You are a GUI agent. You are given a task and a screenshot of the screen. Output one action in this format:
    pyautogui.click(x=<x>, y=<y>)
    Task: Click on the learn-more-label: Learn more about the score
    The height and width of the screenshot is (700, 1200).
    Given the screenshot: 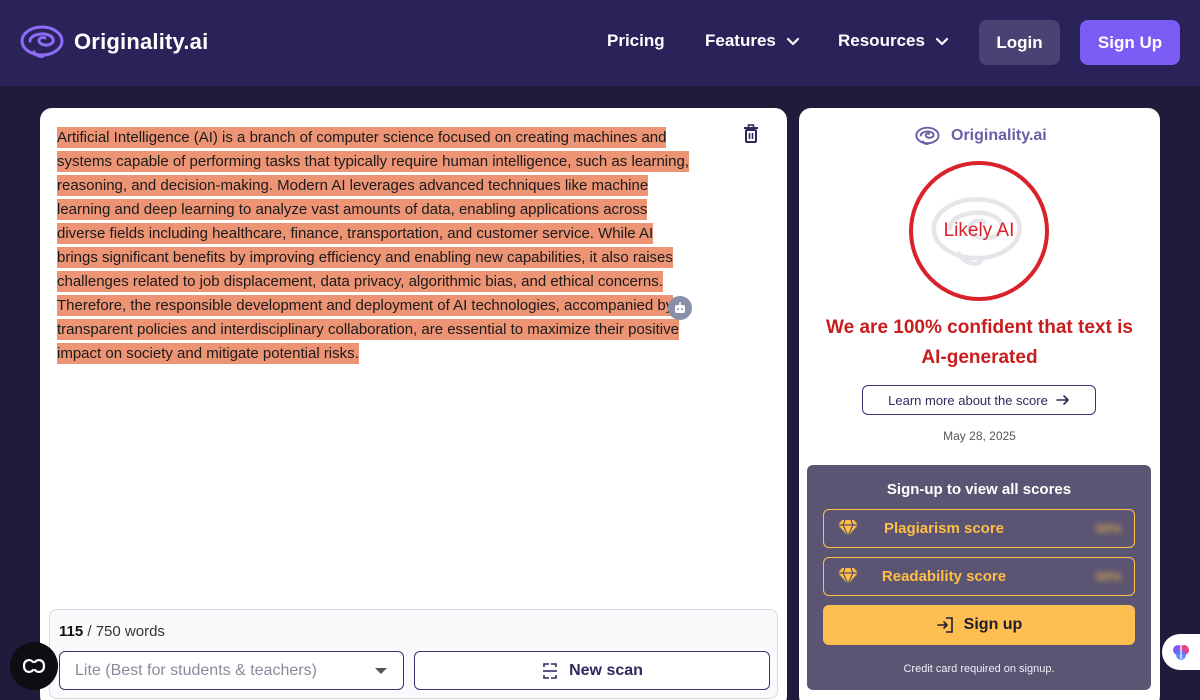 What is the action you would take?
    pyautogui.click(x=968, y=400)
    